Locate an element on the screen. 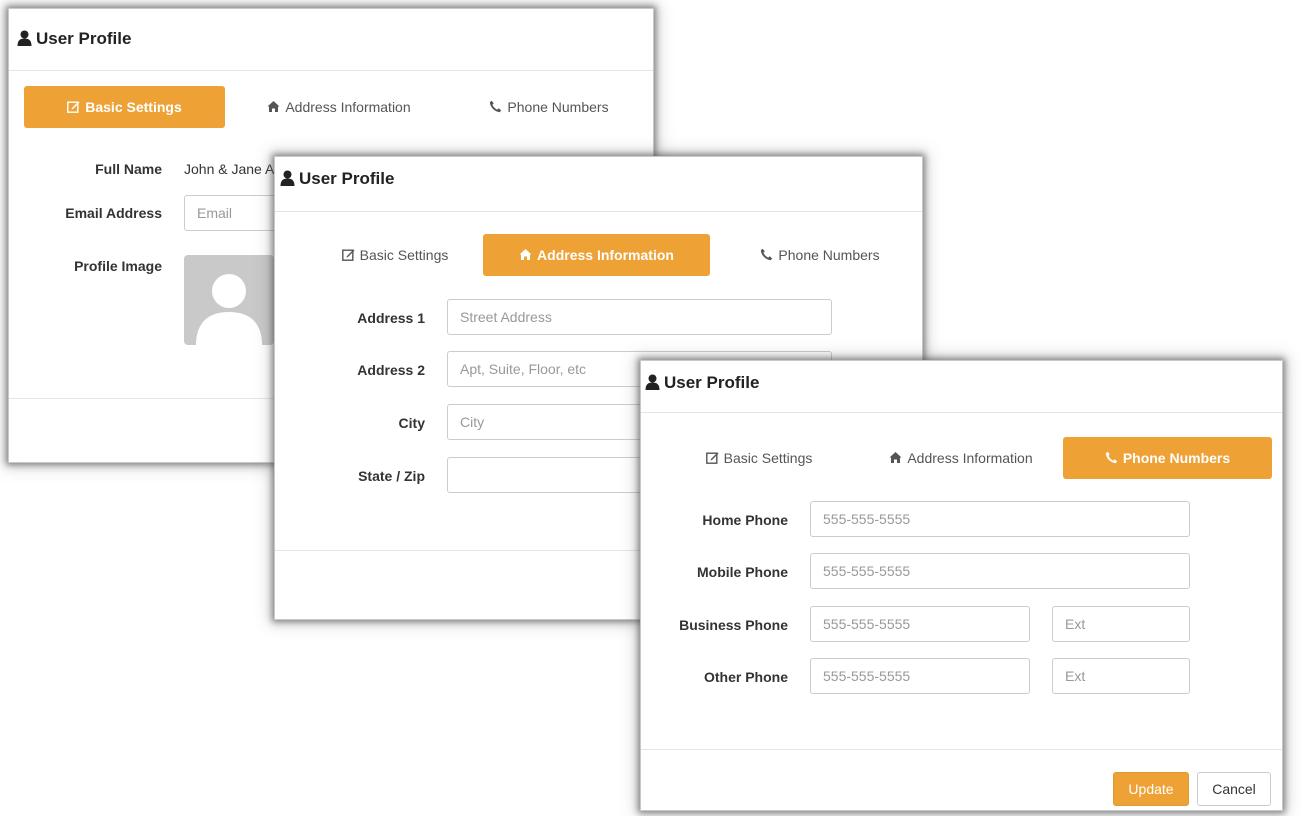 The height and width of the screenshot is (816, 1302). business-ext-input: Ext is located at coordinates (1121, 624).